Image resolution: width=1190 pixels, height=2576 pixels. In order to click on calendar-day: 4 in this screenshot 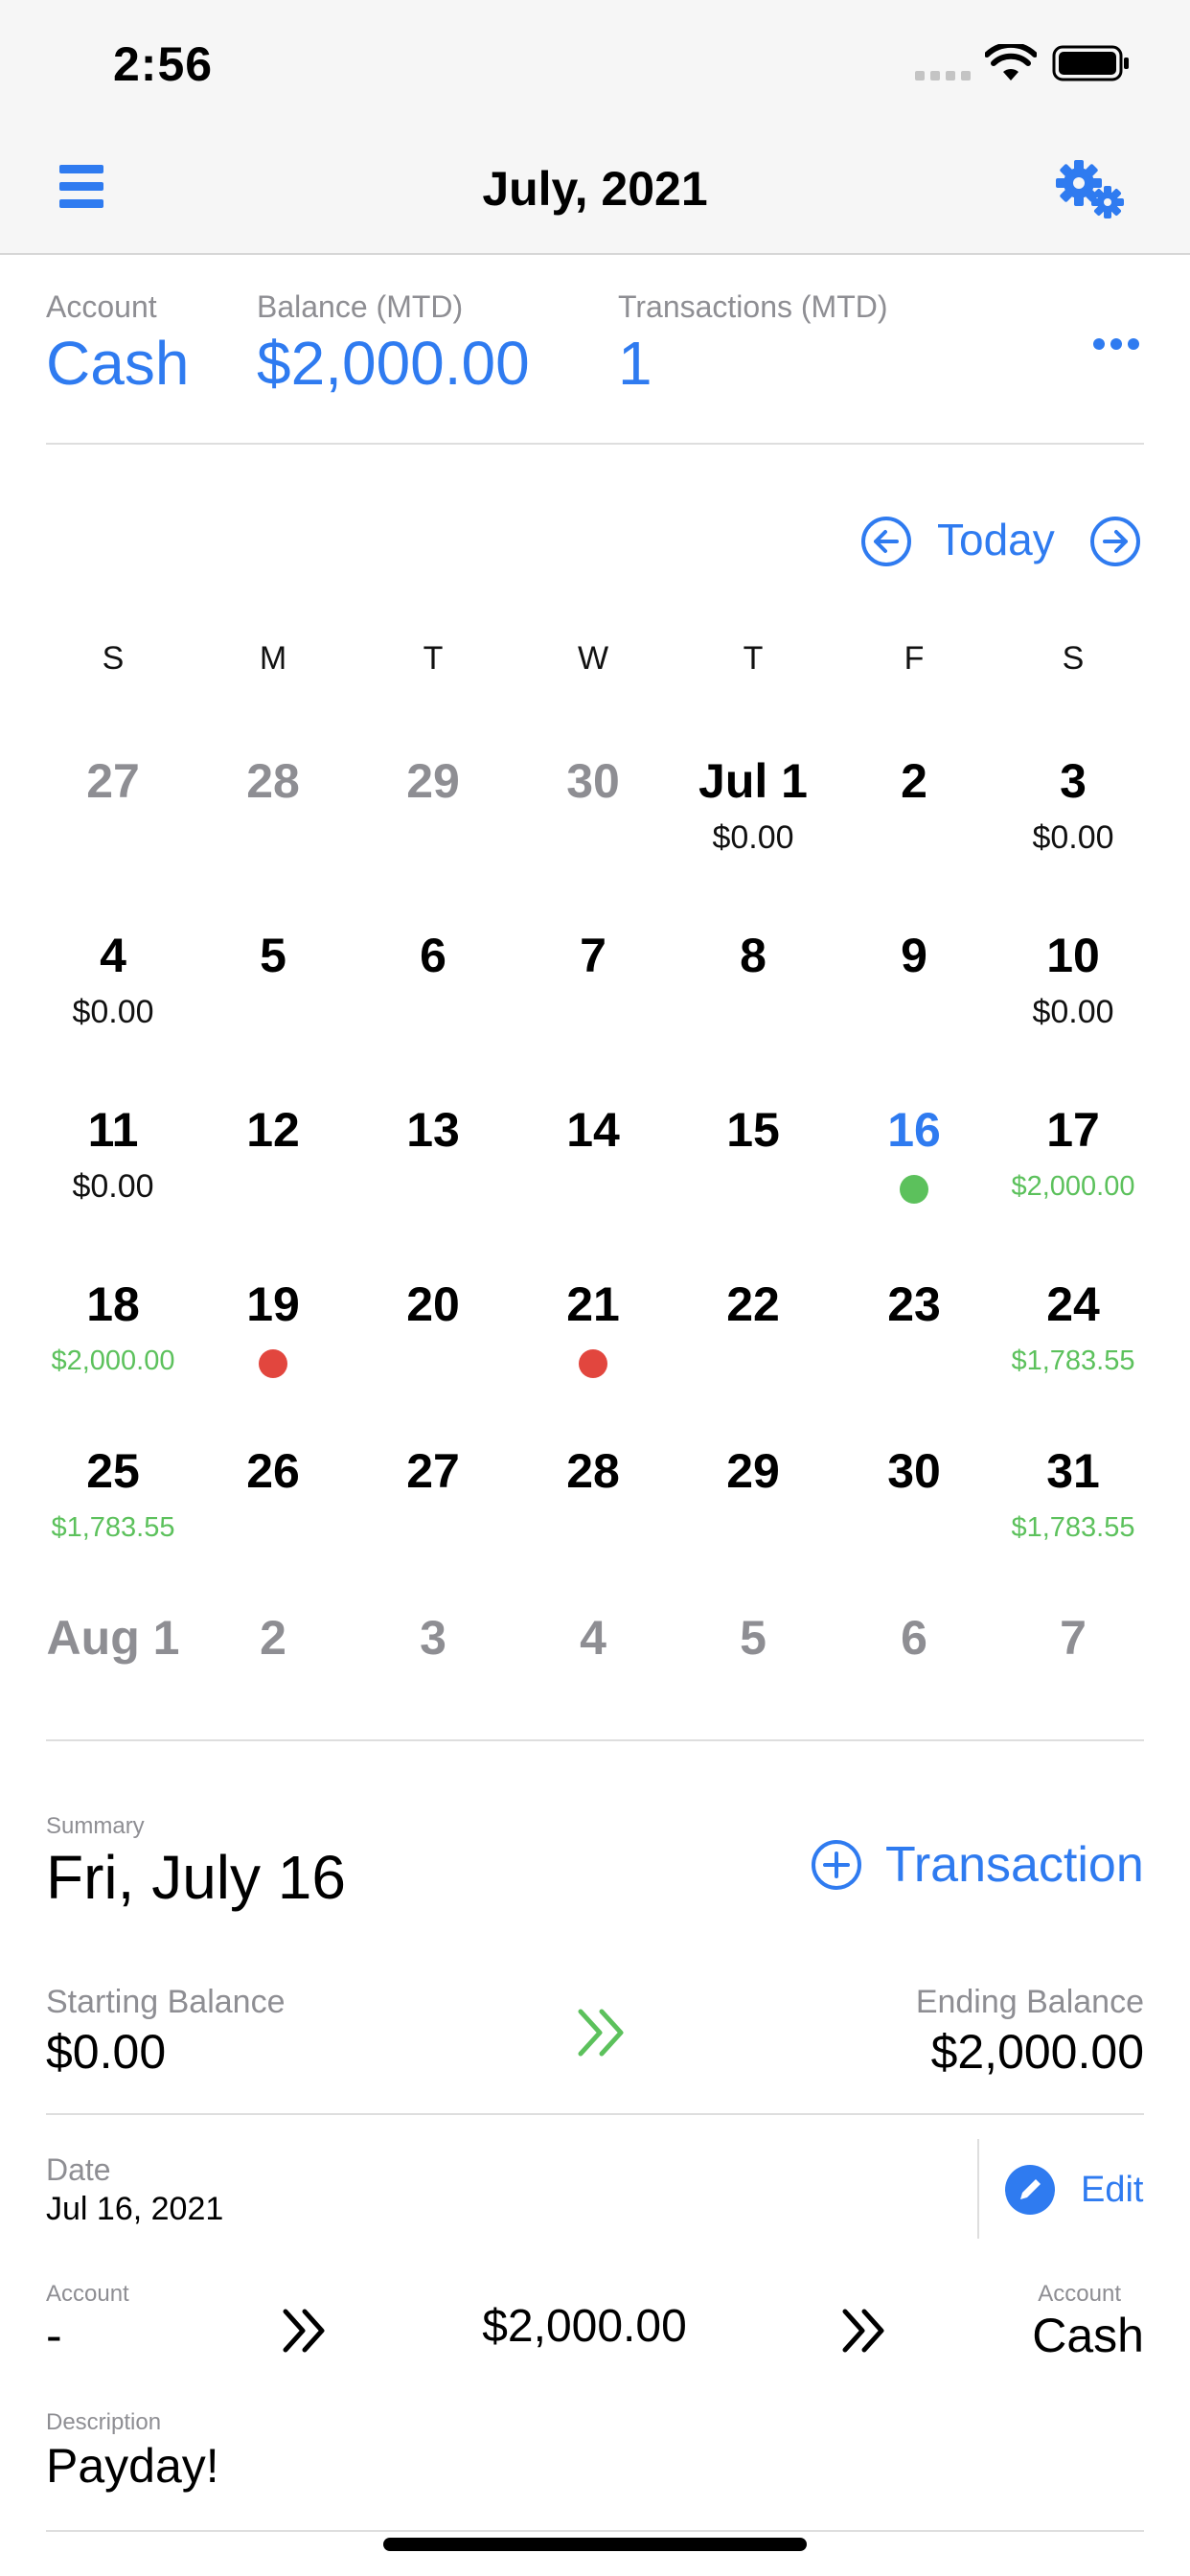, I will do `click(593, 1638)`.